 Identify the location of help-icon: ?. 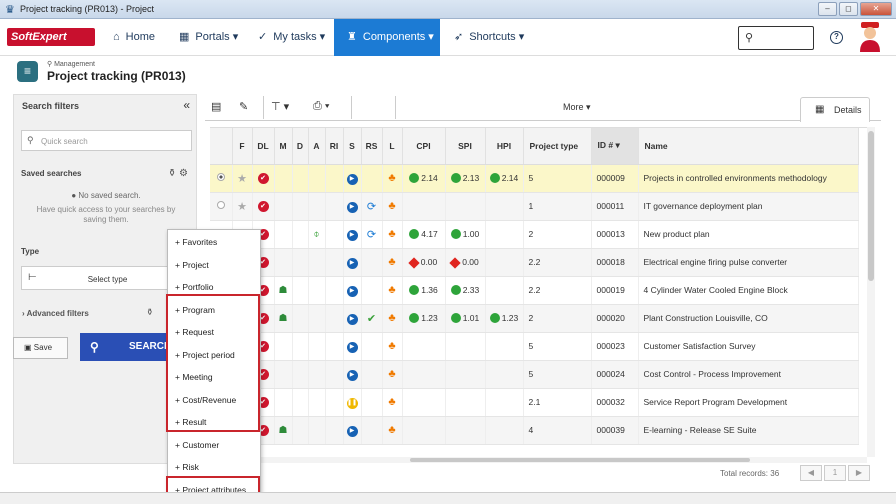
(836, 37).